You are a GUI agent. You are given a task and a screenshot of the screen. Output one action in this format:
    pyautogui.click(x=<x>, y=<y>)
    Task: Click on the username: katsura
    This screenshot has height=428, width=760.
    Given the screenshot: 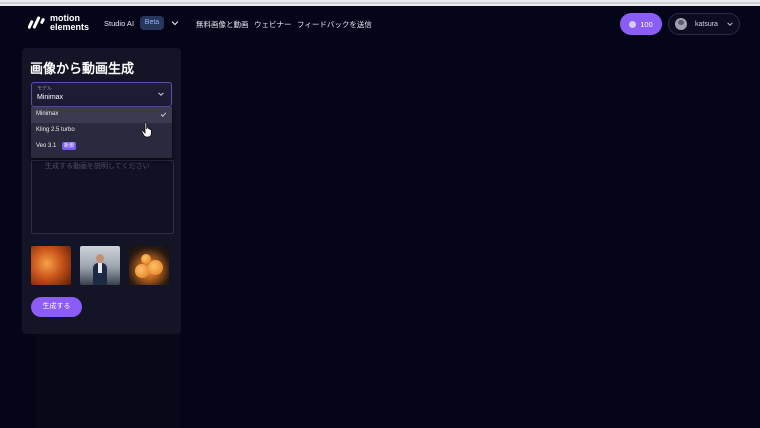 What is the action you would take?
    pyautogui.click(x=706, y=24)
    